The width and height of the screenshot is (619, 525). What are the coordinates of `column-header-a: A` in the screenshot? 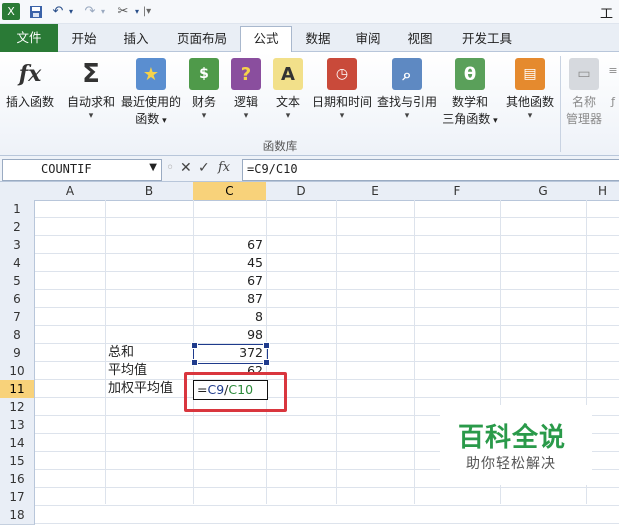 It's located at (70, 191).